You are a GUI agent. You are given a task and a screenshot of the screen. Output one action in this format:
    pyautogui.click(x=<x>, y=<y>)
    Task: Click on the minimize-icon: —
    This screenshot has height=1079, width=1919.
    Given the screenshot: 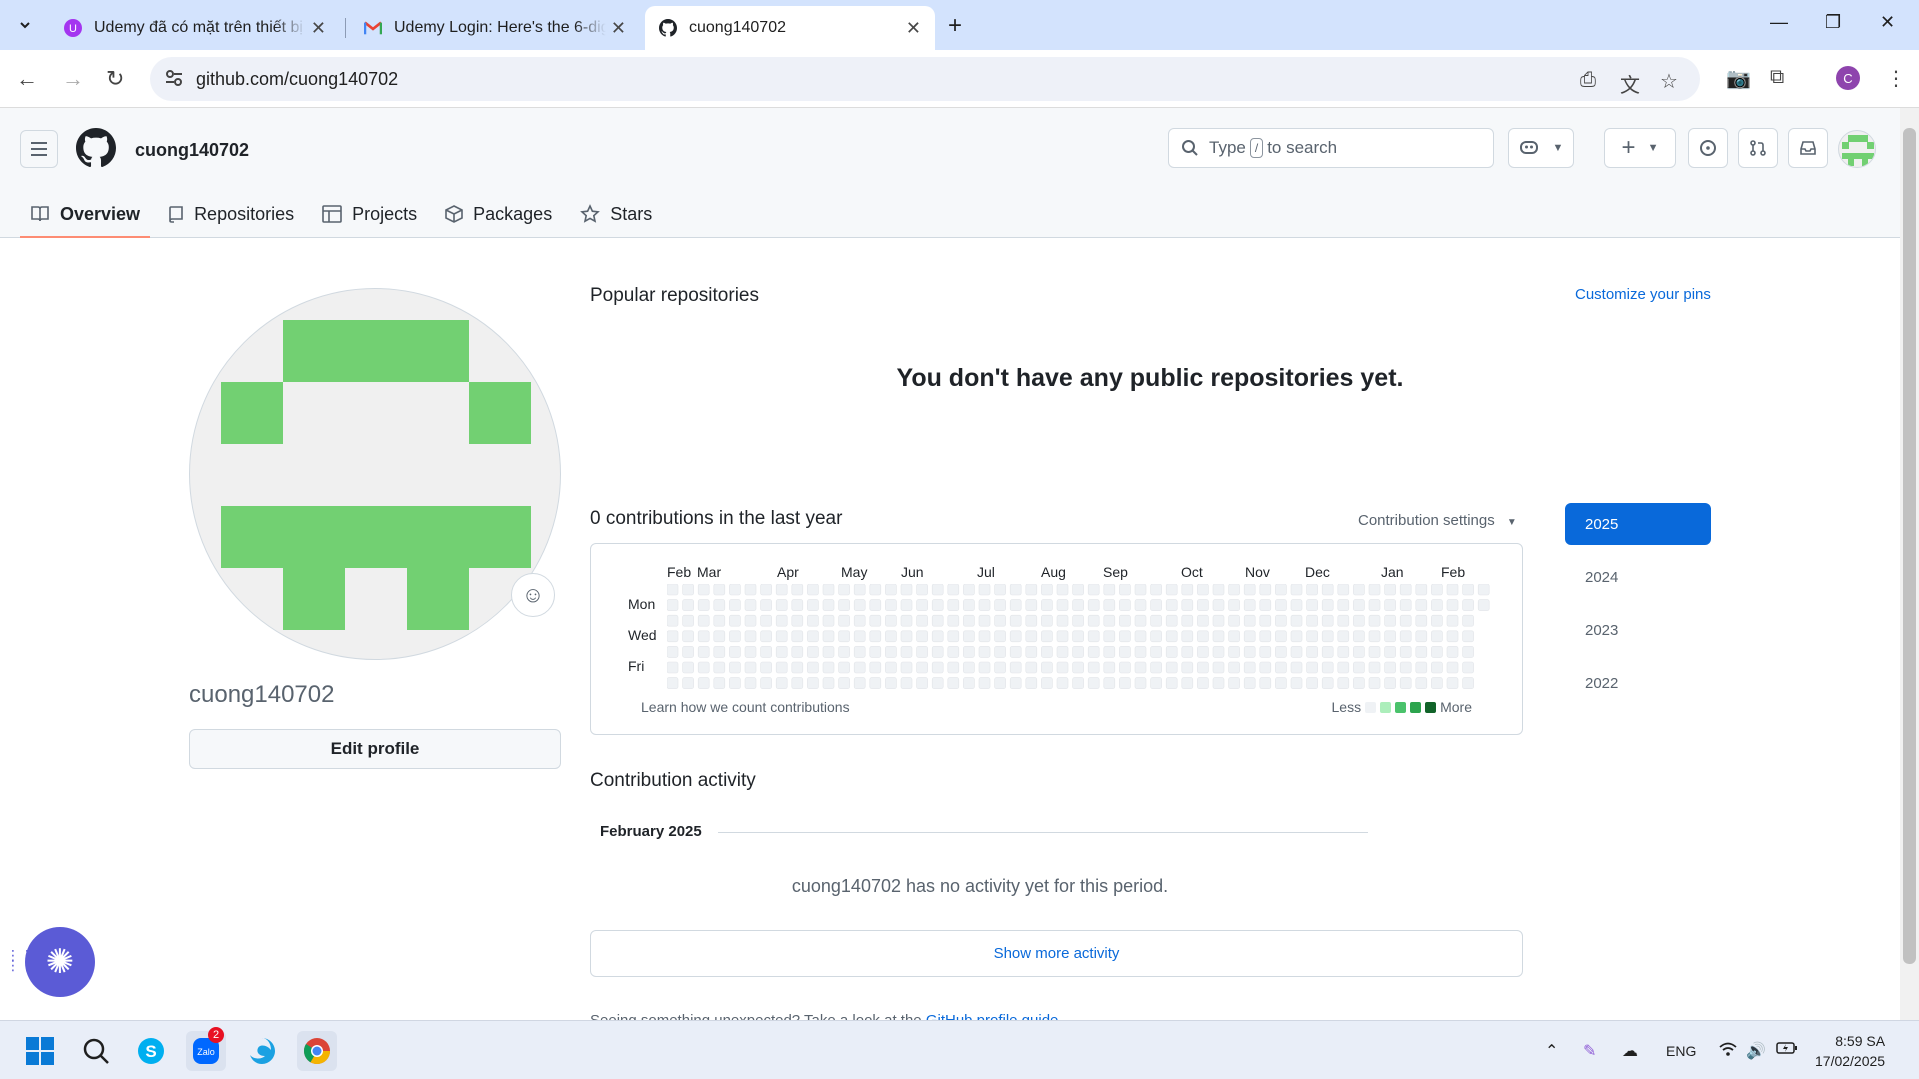 What is the action you would take?
    pyautogui.click(x=1779, y=22)
    